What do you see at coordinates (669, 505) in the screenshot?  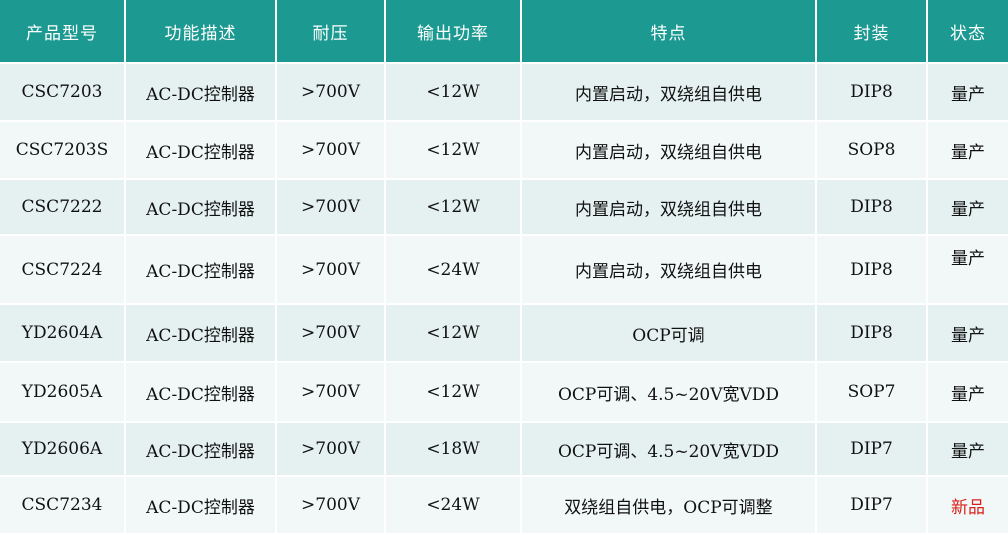 I see `cell-features: 双绕组自供电，OCP可调整` at bounding box center [669, 505].